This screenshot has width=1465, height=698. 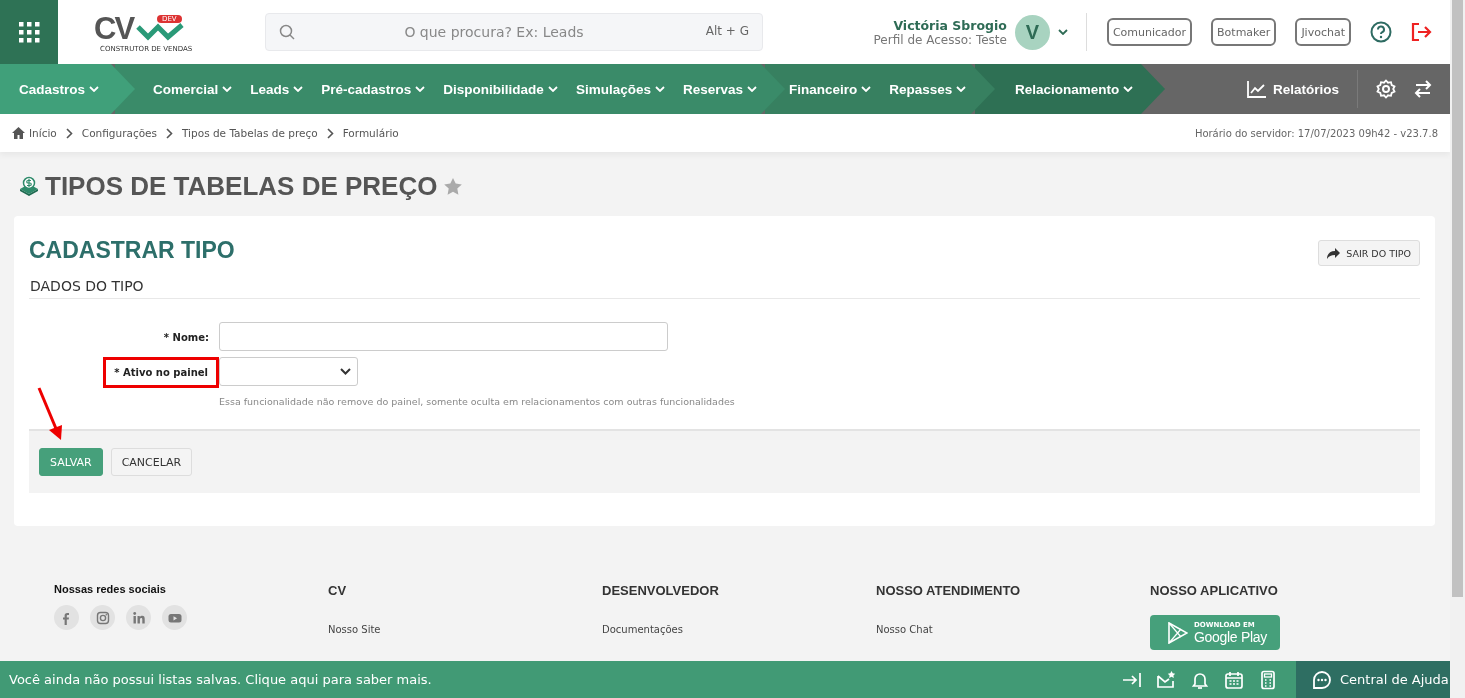 I want to click on home-icon, so click(x=18, y=133).